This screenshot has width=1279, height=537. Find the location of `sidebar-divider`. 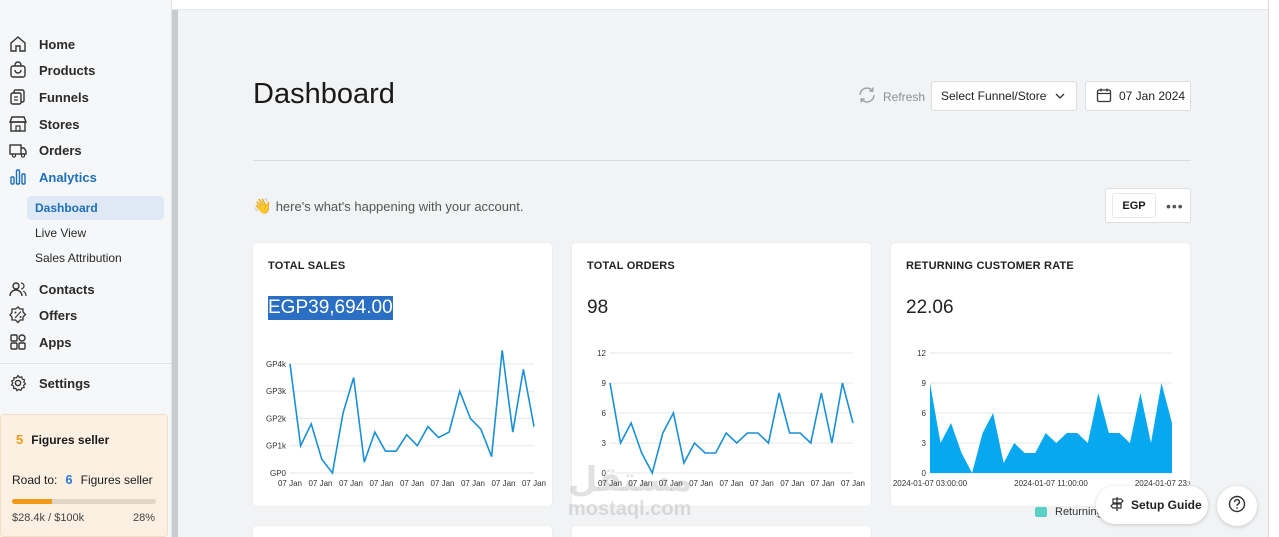

sidebar-divider is located at coordinates (86, 363).